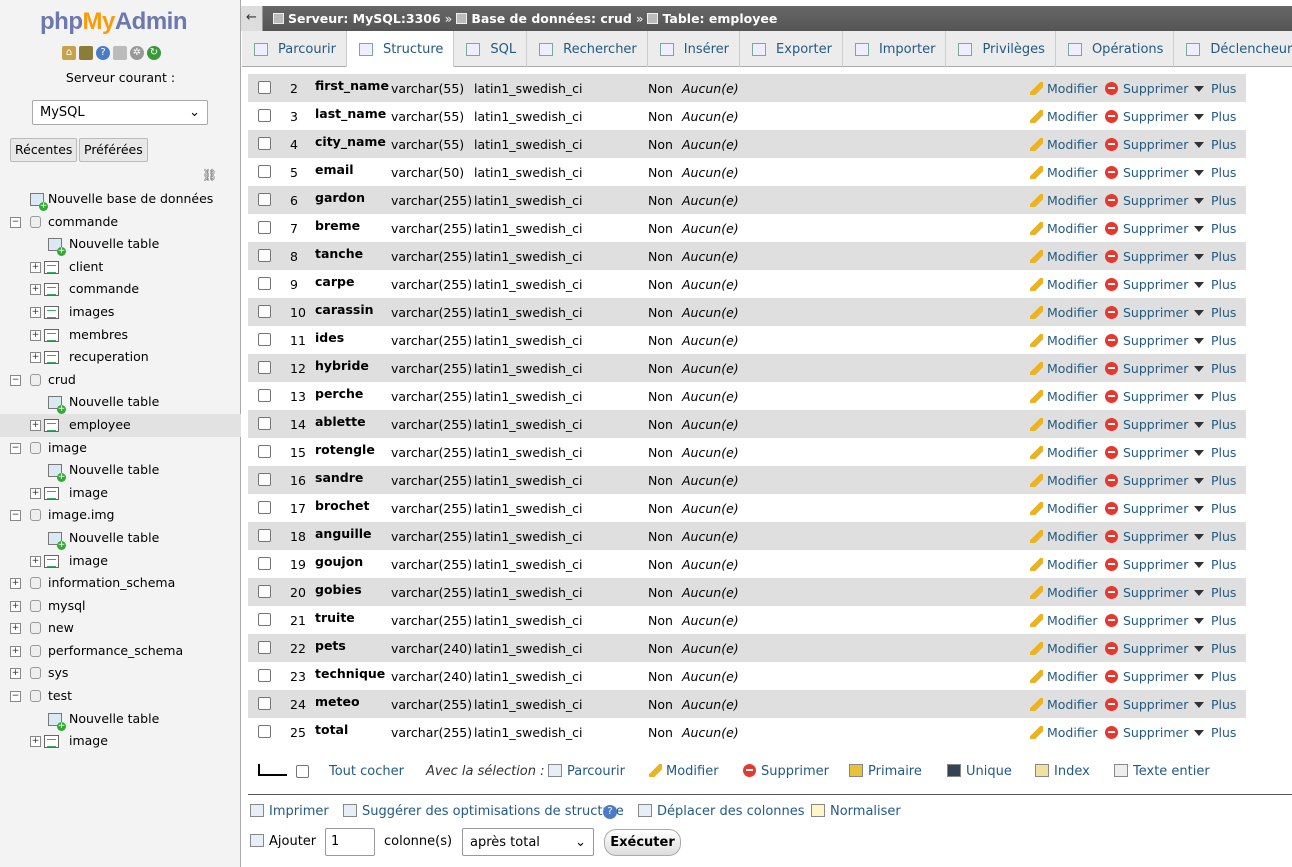 The image size is (1292, 867). I want to click on normalize-link: Normaliser, so click(856, 811).